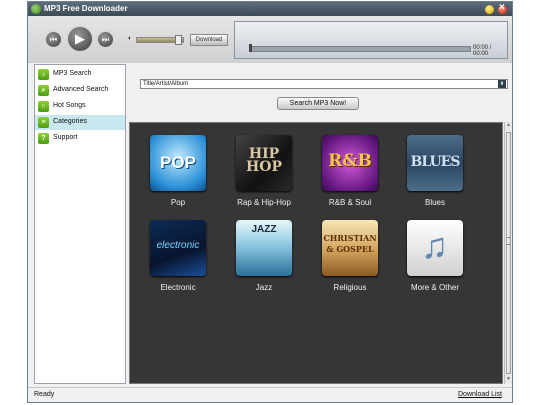 The image size is (540, 405). I want to click on status-text: Ready, so click(44, 394).